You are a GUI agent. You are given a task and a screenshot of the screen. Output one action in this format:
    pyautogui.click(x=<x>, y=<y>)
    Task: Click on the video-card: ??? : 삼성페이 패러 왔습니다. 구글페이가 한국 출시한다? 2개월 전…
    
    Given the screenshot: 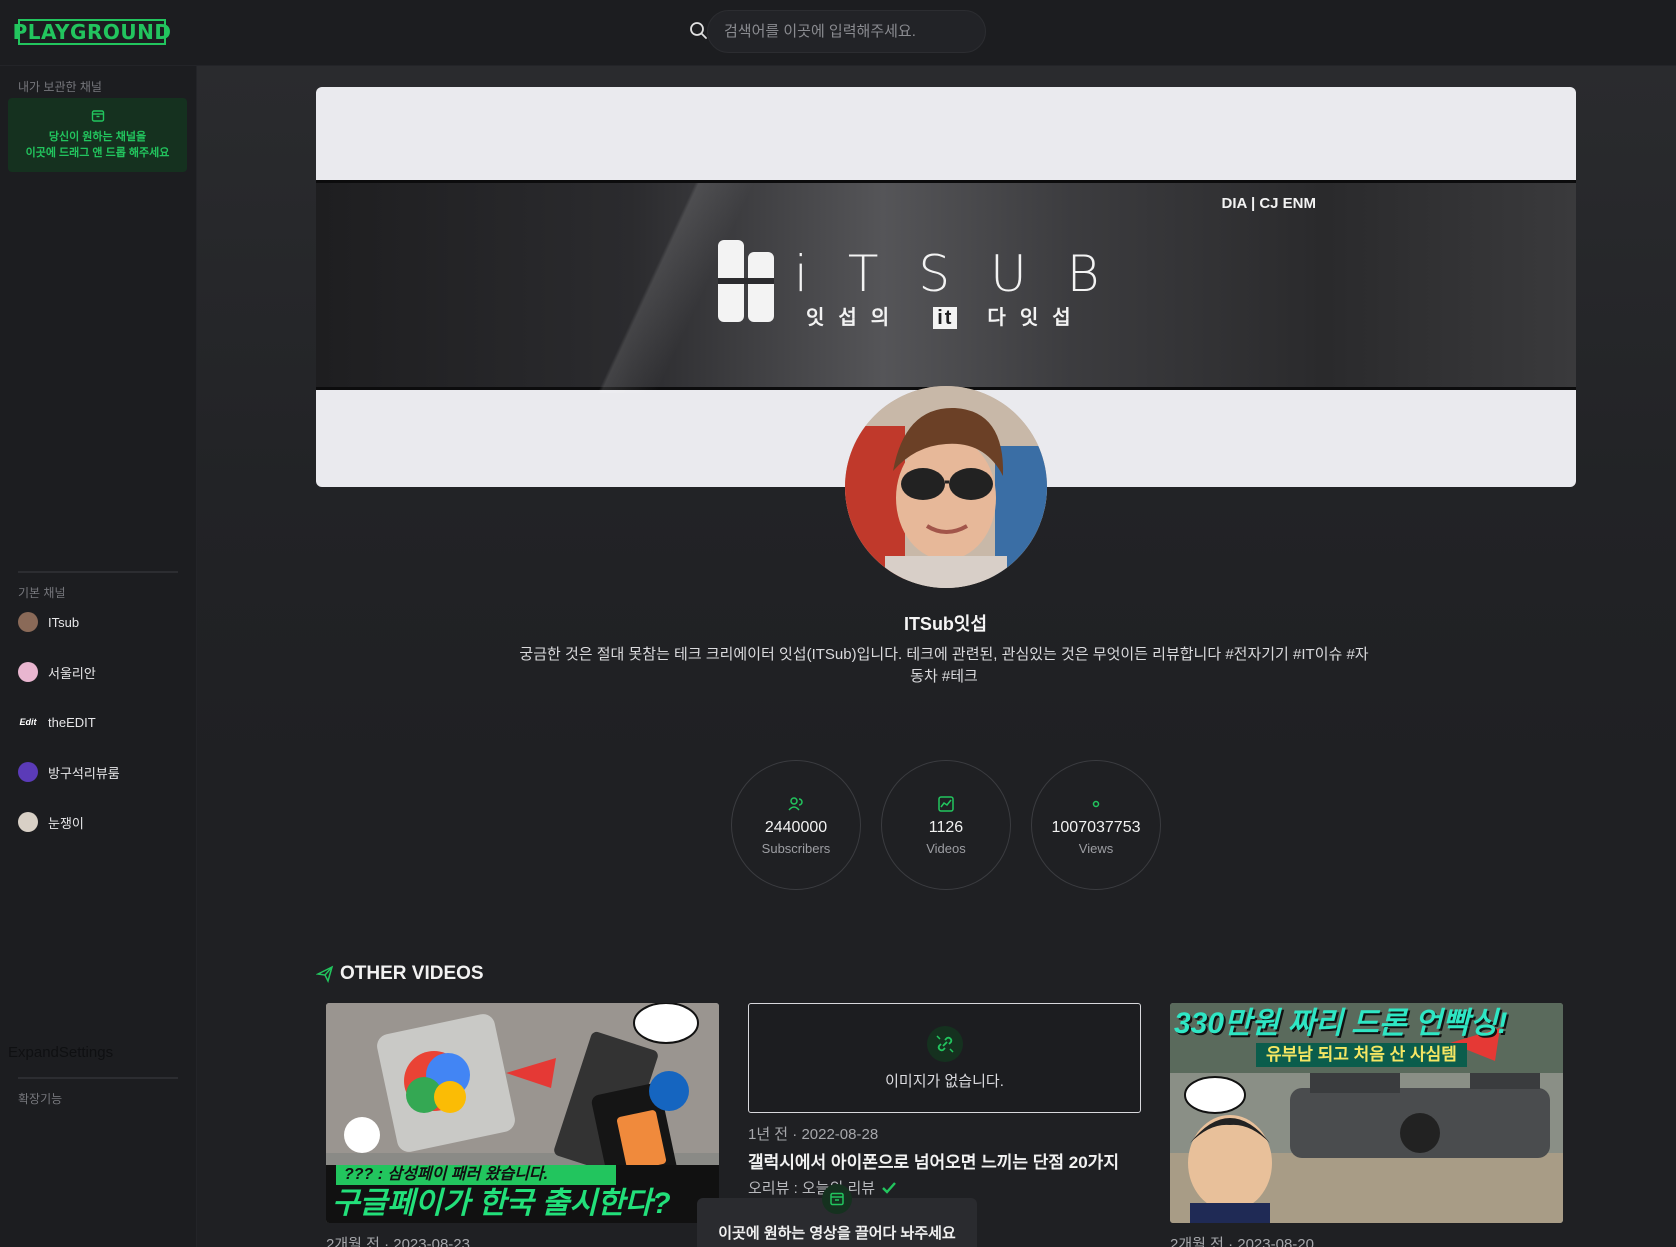 What is the action you would take?
    pyautogui.click(x=522, y=1125)
    